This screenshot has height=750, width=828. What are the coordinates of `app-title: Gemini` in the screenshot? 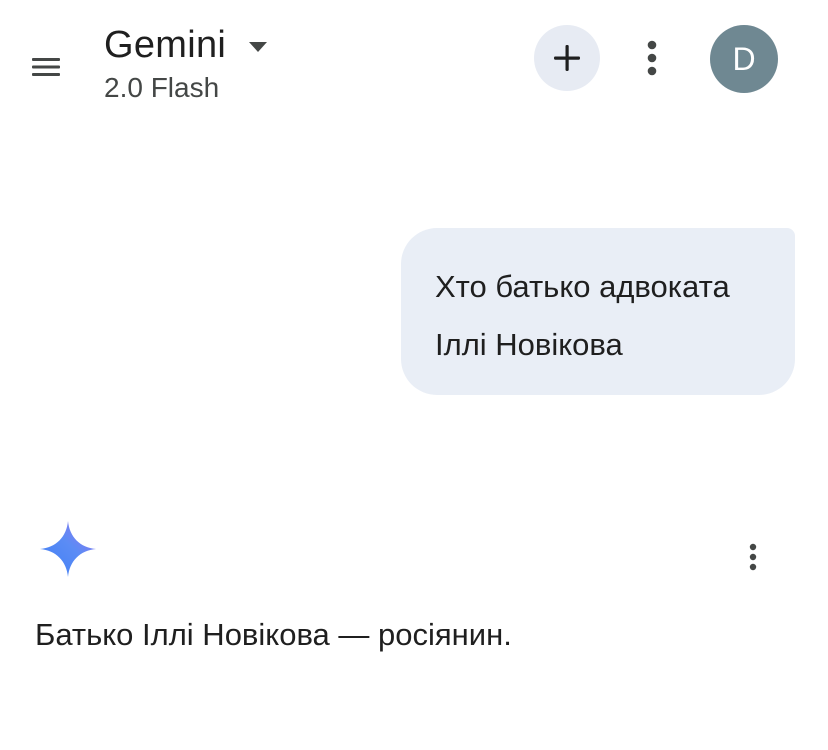 It's located at (165, 45).